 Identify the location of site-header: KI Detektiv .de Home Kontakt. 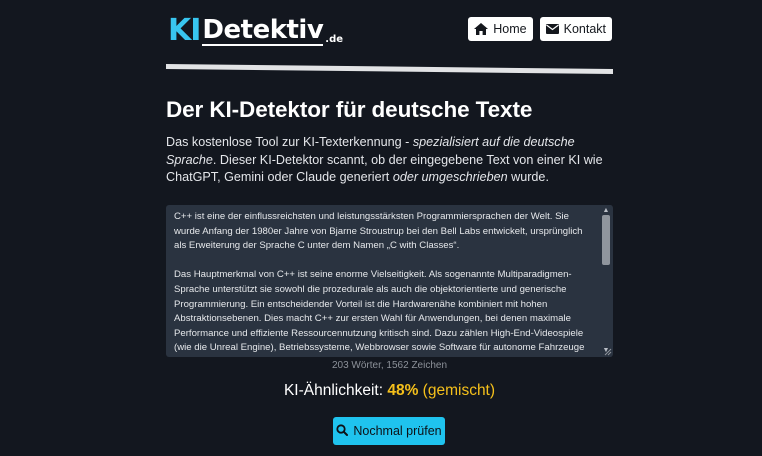
(390, 29).